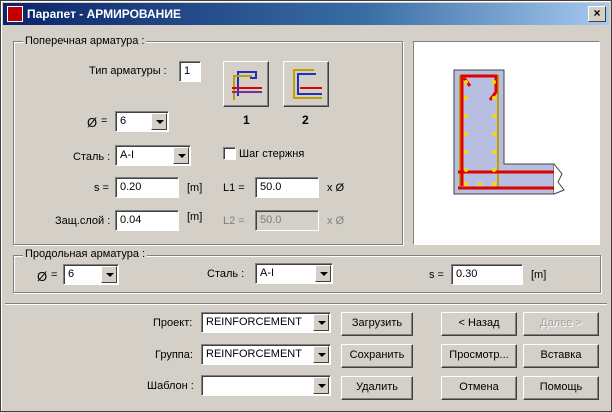  Describe the element at coordinates (153, 155) in the screenshot. I see `steel-select: A-I` at that location.